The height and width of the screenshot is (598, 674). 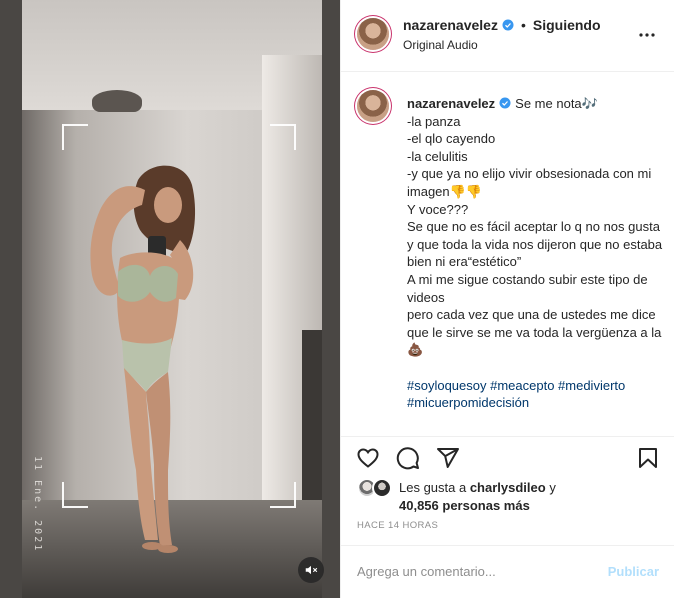 I want to click on header-username-link: nazarenavelez, so click(x=450, y=25).